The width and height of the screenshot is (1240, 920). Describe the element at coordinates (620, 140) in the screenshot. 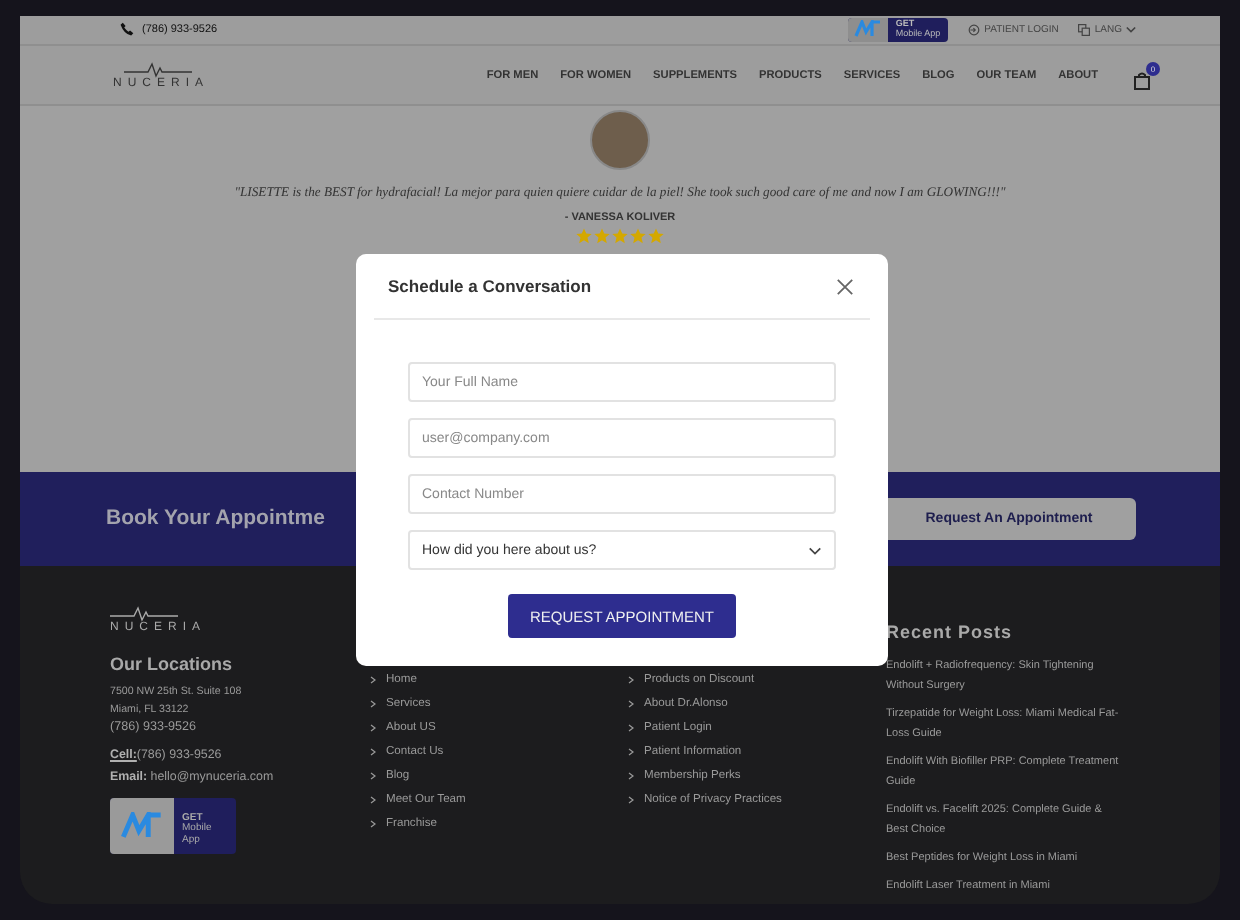

I see `avatar-photo-placeholder` at that location.